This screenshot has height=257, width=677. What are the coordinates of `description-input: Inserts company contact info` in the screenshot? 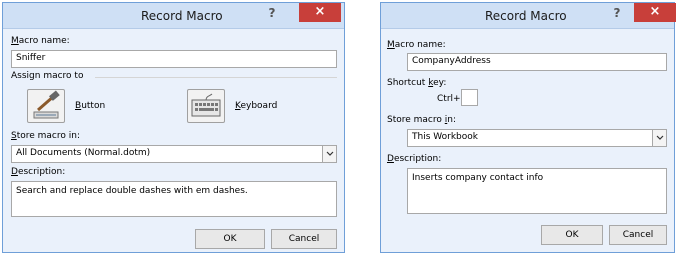 It's located at (537, 191).